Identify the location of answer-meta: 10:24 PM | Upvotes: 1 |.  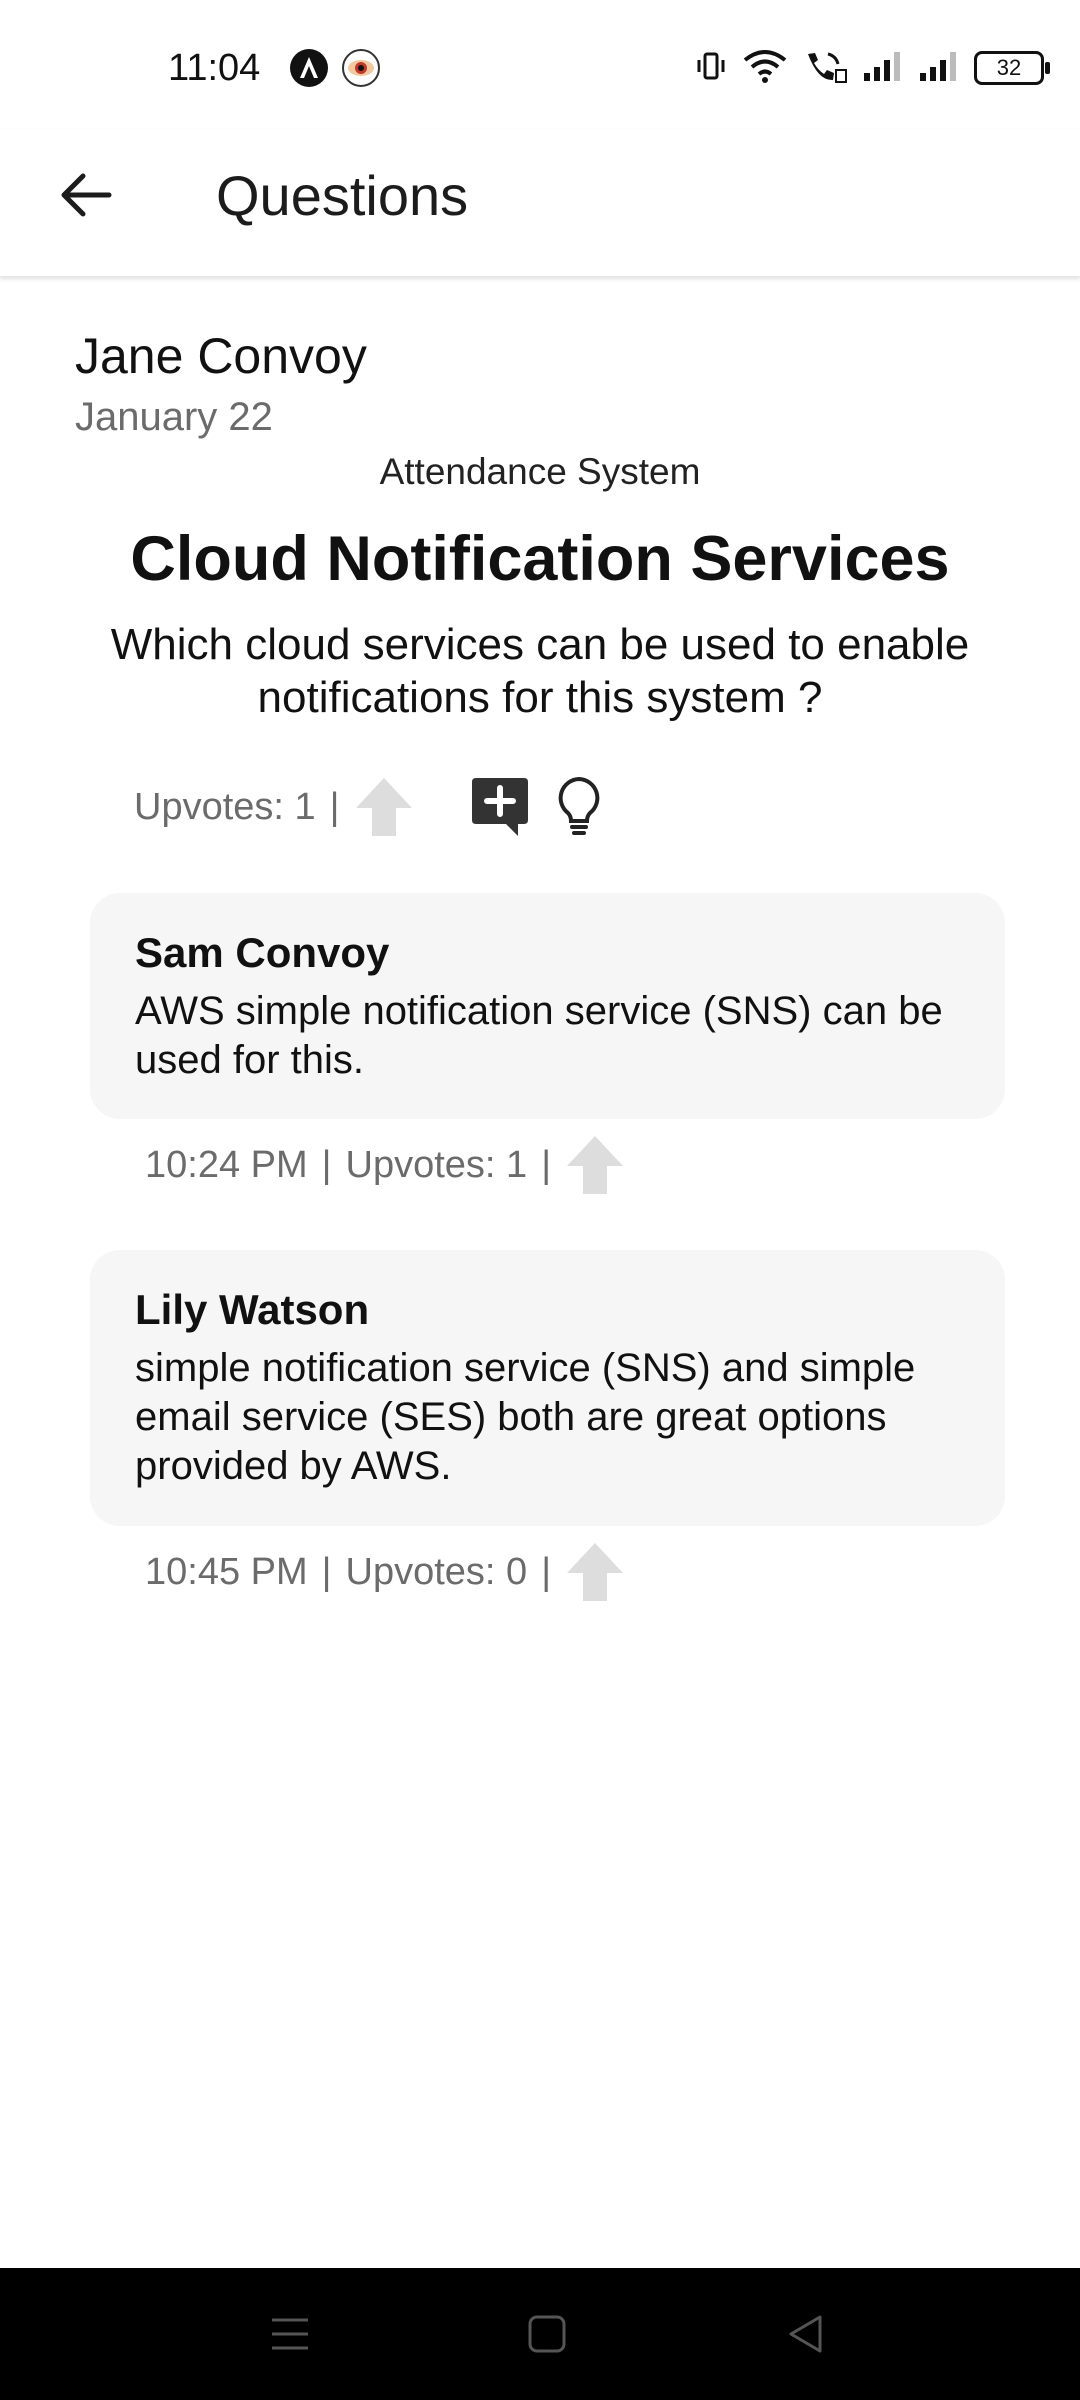
(385, 1165).